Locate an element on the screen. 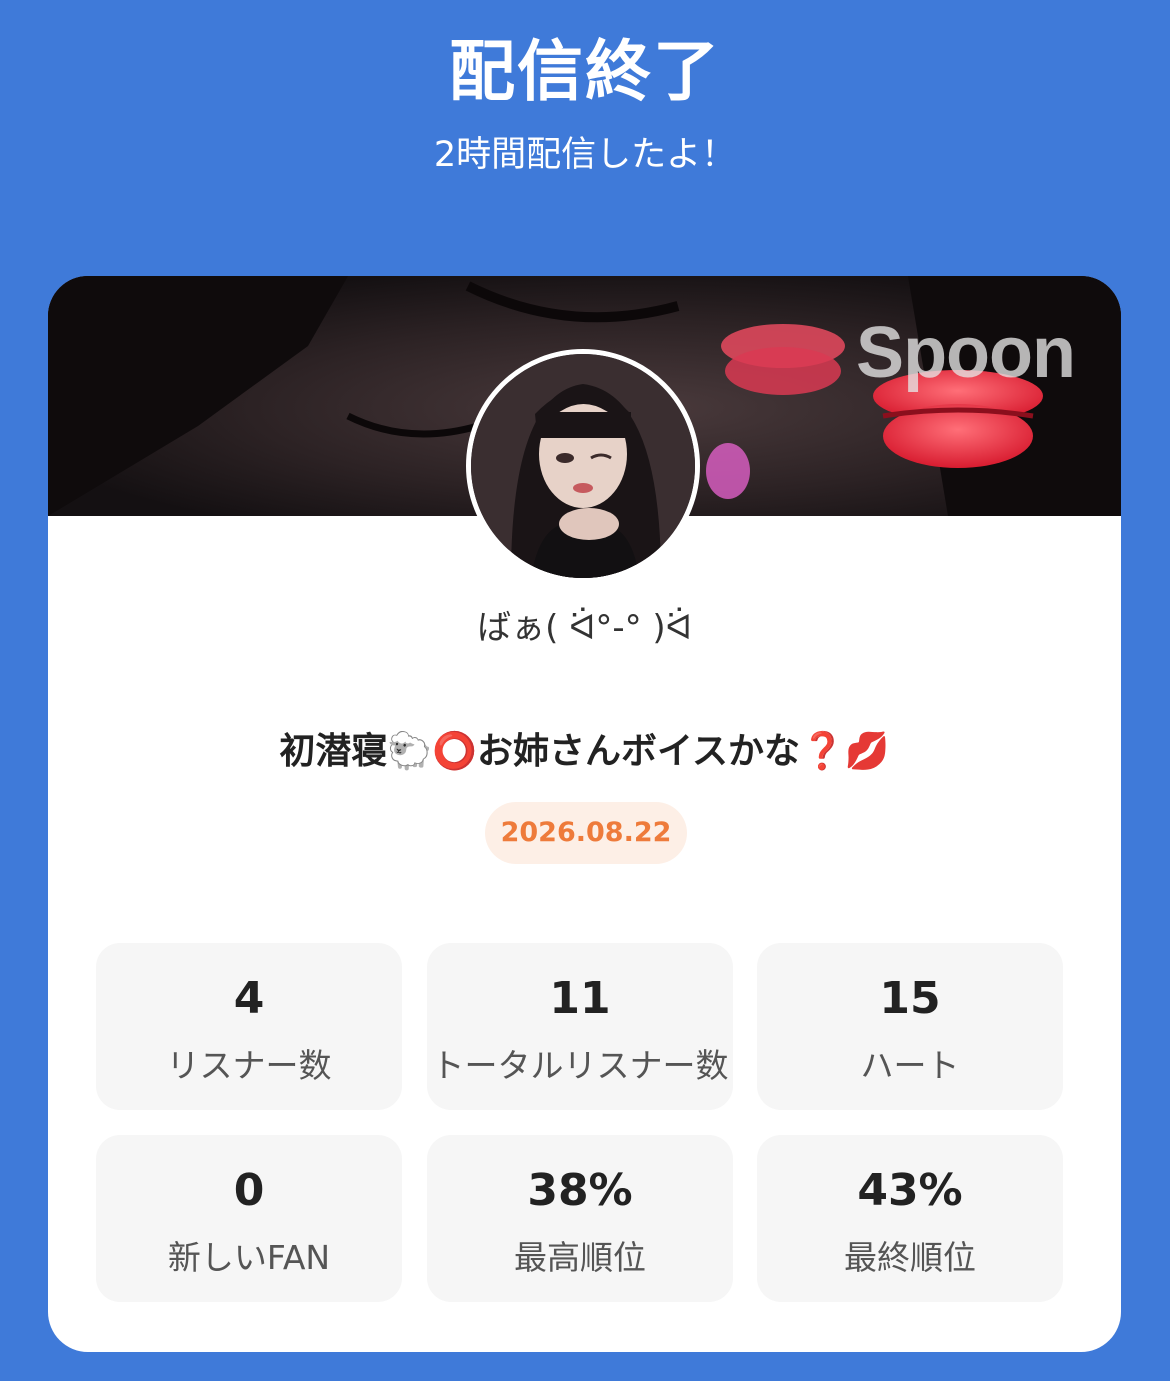  stat-value: 43% is located at coordinates (910, 1190).